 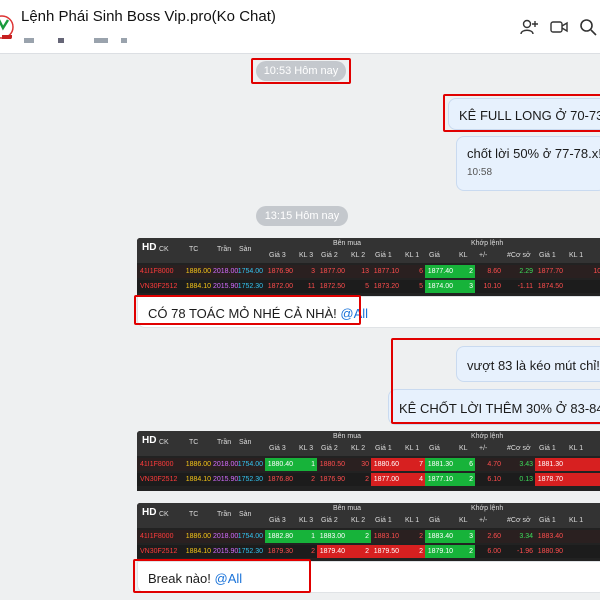 I want to click on table-cell: 1877.00, so click(x=332, y=271).